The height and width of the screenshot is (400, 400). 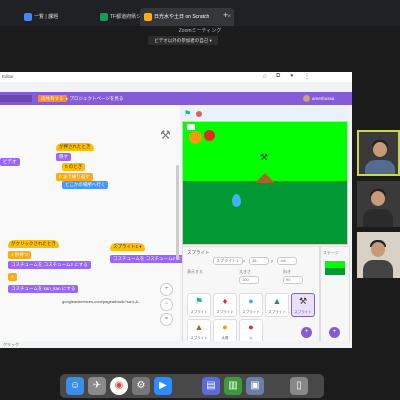 What do you see at coordinates (334, 332) in the screenshot?
I see `add-backdrop-button: +` at bounding box center [334, 332].